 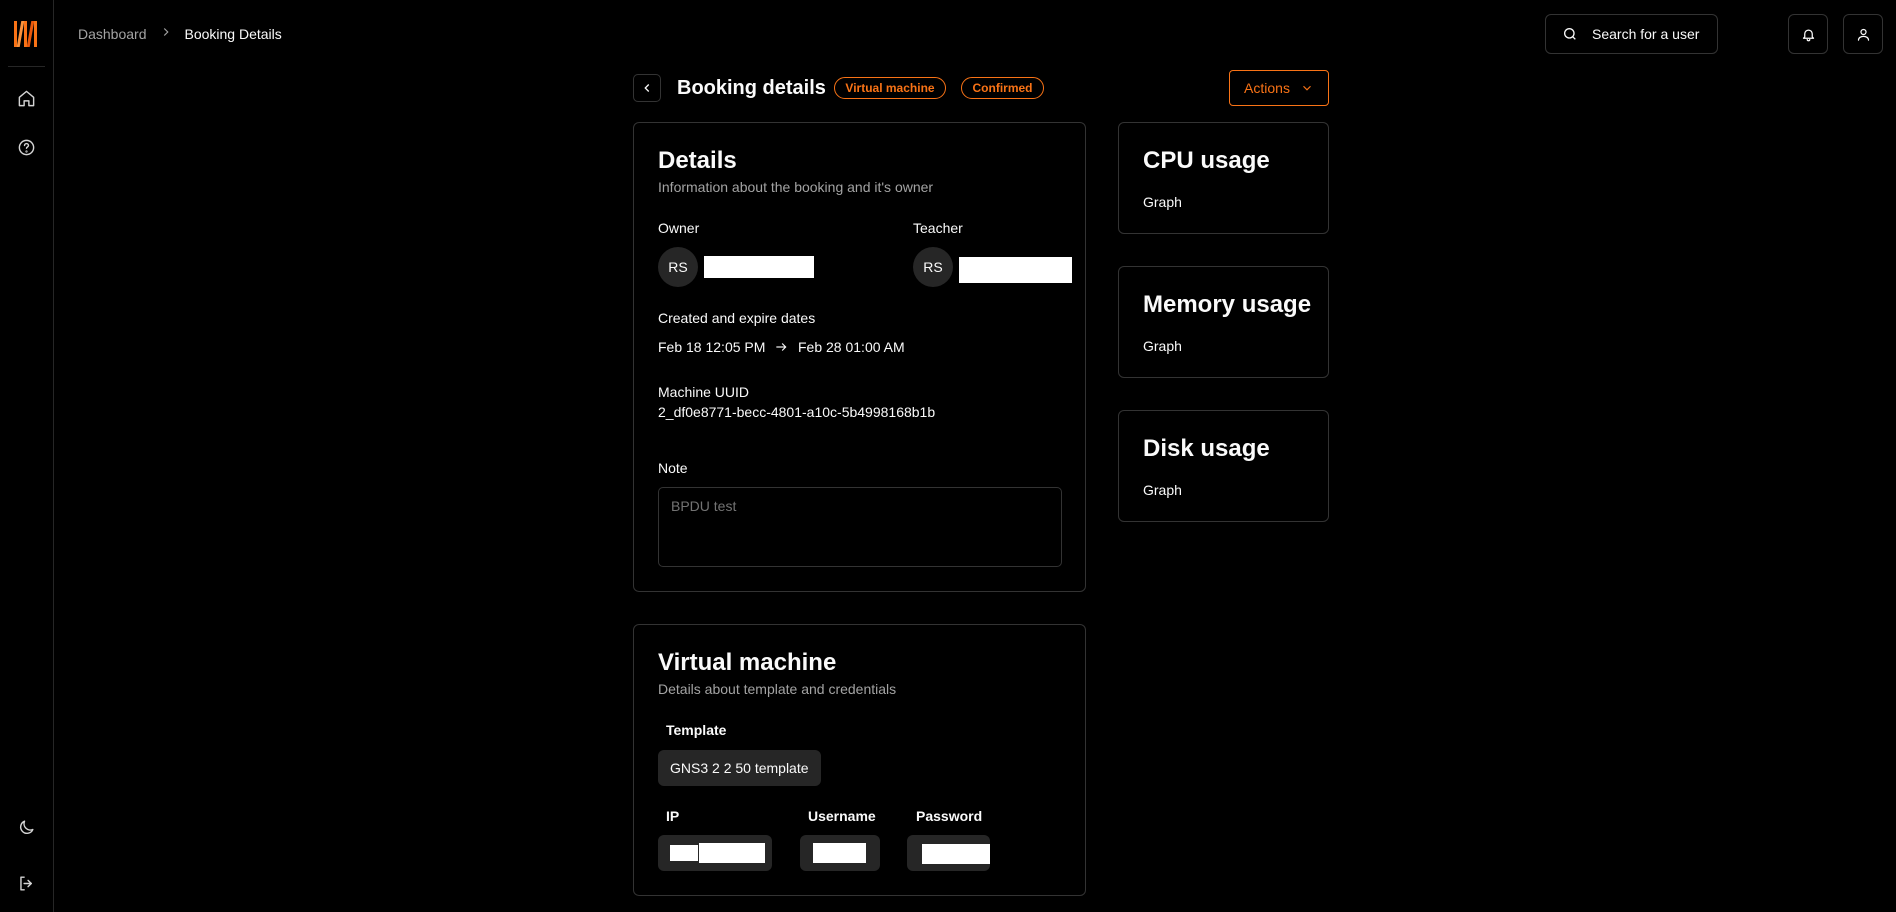 What do you see at coordinates (678, 267) in the screenshot?
I see `owner-avatar: RS` at bounding box center [678, 267].